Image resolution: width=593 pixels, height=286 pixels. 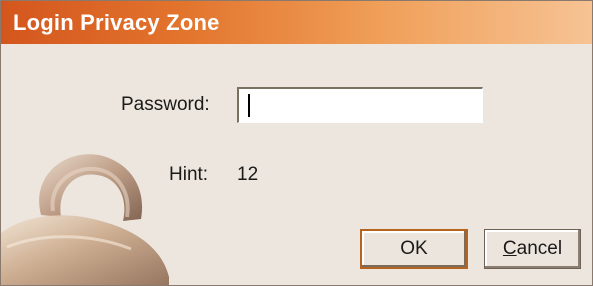 What do you see at coordinates (414, 249) in the screenshot?
I see `ok-button: OK` at bounding box center [414, 249].